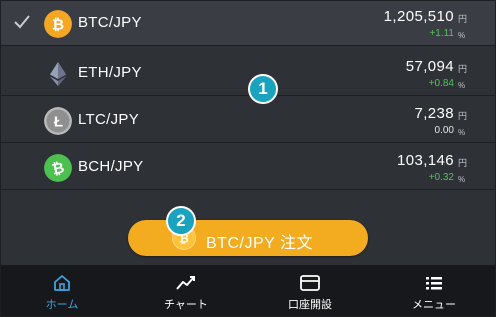  What do you see at coordinates (434, 283) in the screenshot?
I see `menu-list-icon` at bounding box center [434, 283].